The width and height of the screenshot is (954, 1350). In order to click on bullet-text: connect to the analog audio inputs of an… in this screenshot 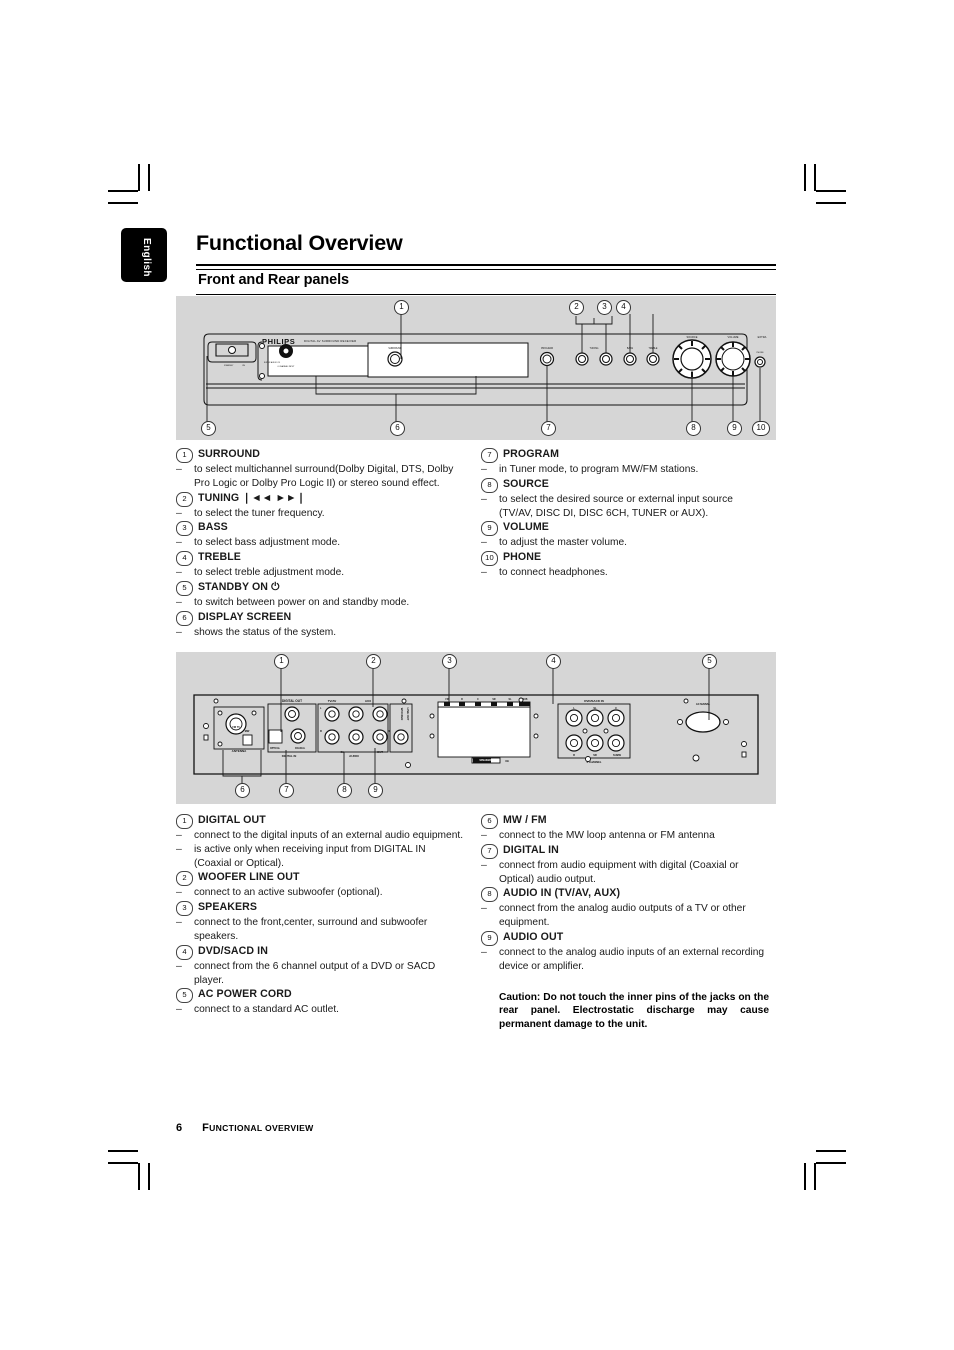, I will do `click(632, 959)`.